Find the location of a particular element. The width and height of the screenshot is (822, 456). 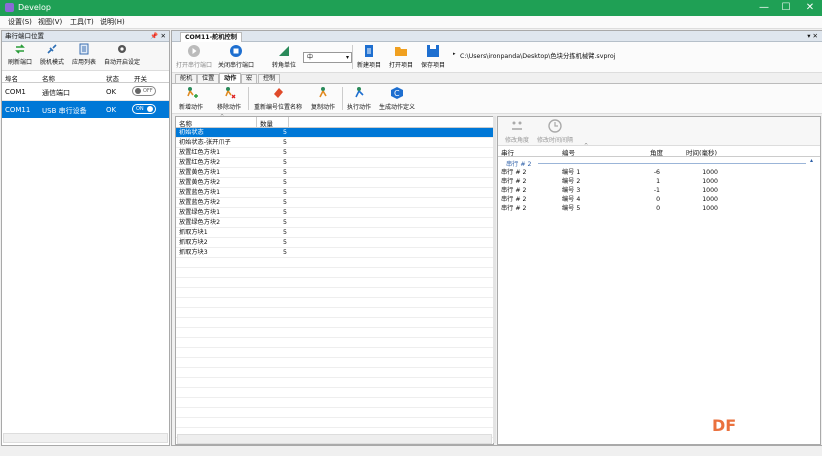

servo-row: 串行 # 2 编号 4 0 1000 is located at coordinates (659, 199).